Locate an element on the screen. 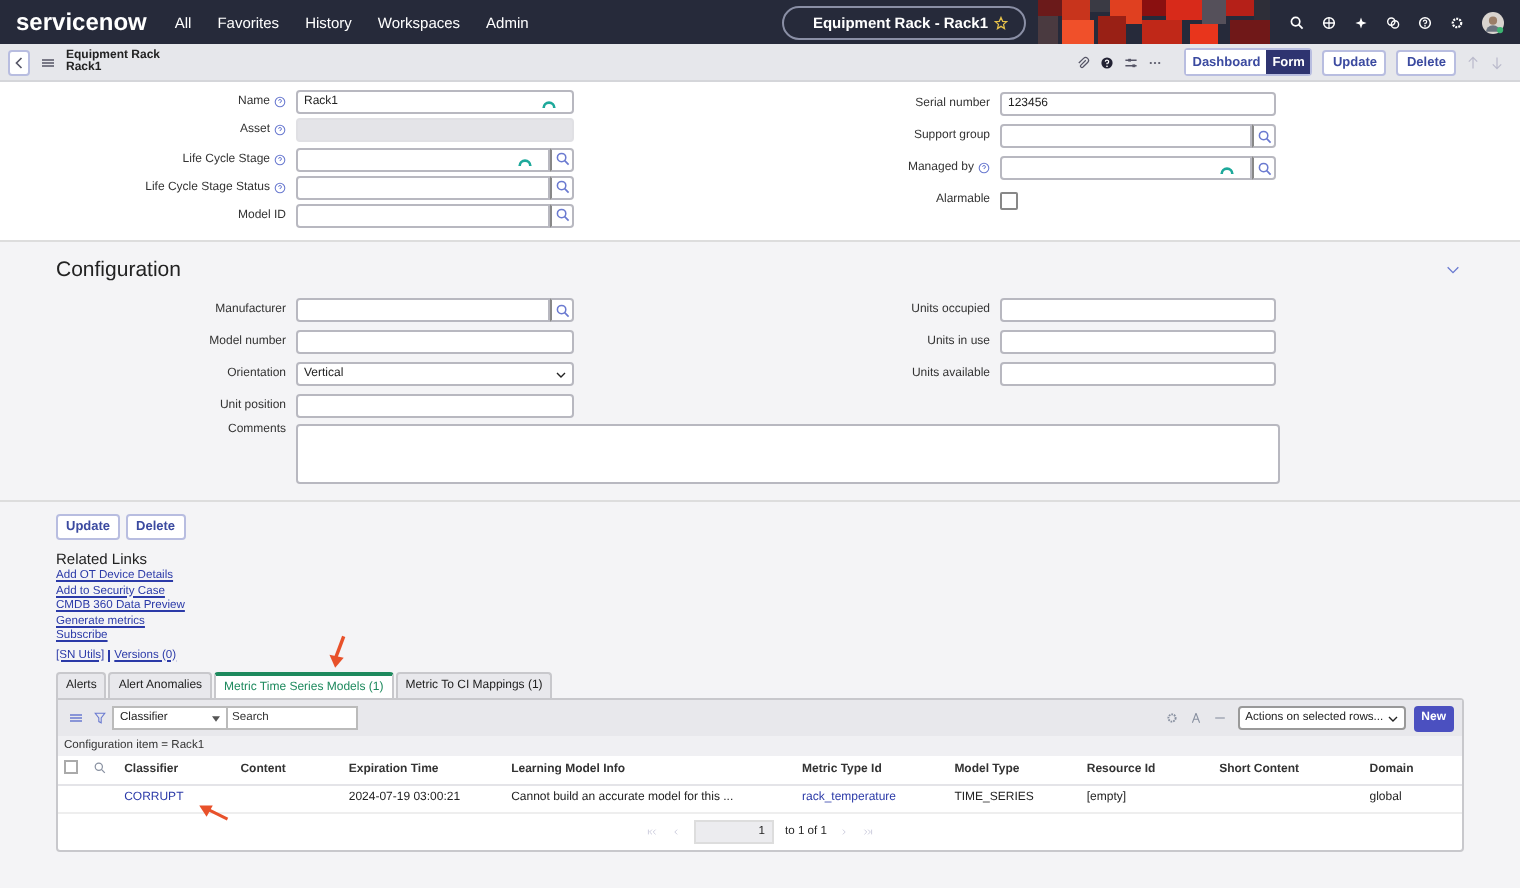  globe-icon is located at coordinates (1329, 22).